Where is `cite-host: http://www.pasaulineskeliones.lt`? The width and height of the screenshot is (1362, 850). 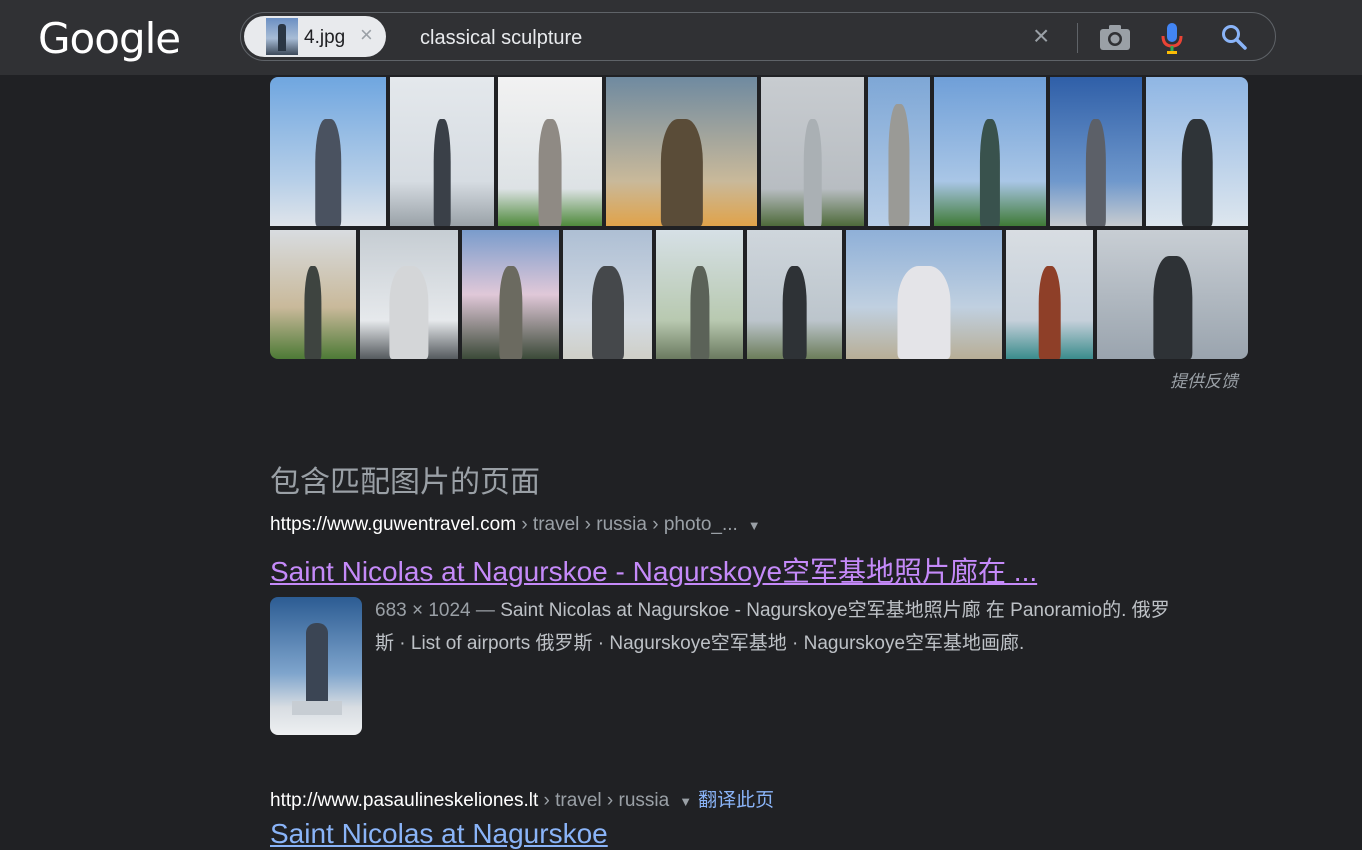 cite-host: http://www.pasaulineskeliones.lt is located at coordinates (404, 800).